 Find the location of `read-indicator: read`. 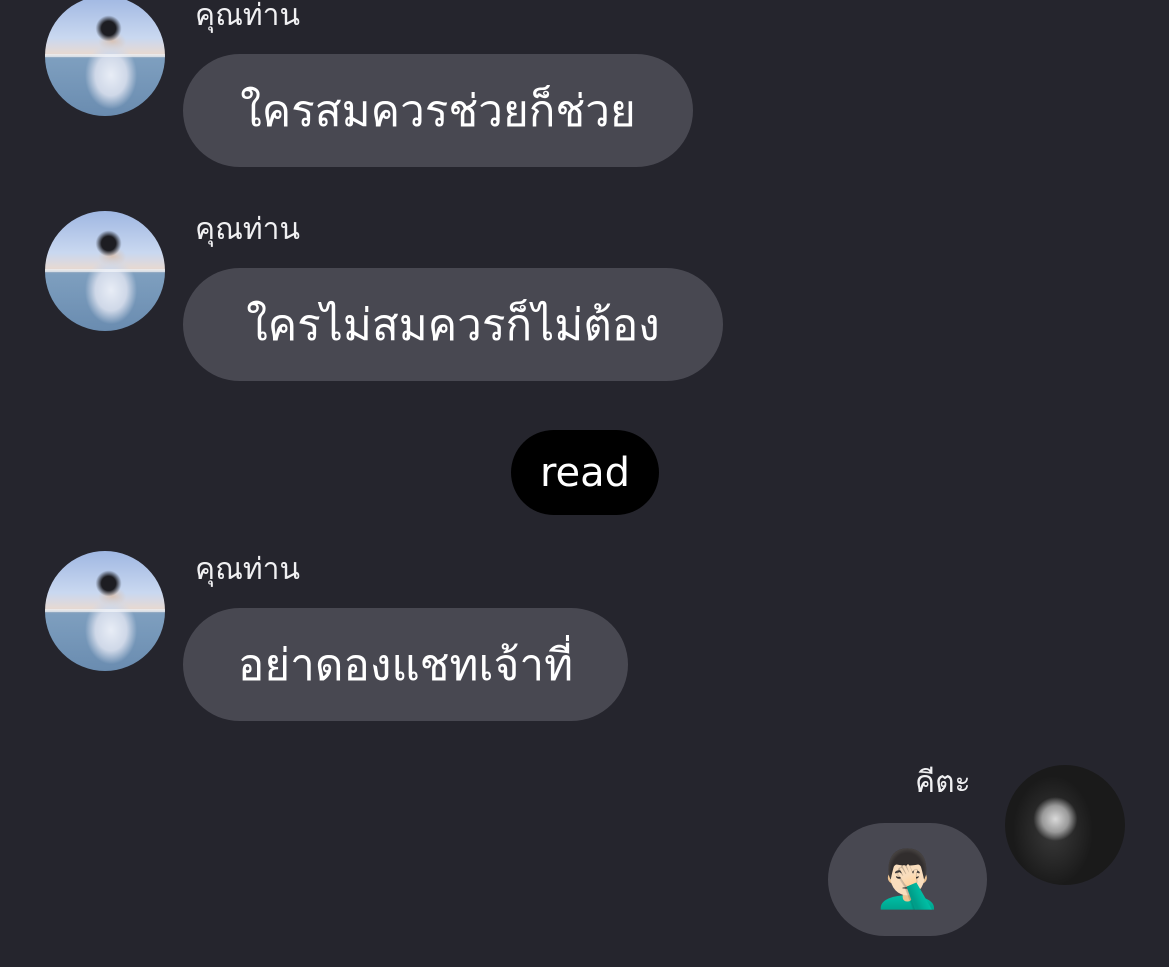

read-indicator: read is located at coordinates (585, 472).